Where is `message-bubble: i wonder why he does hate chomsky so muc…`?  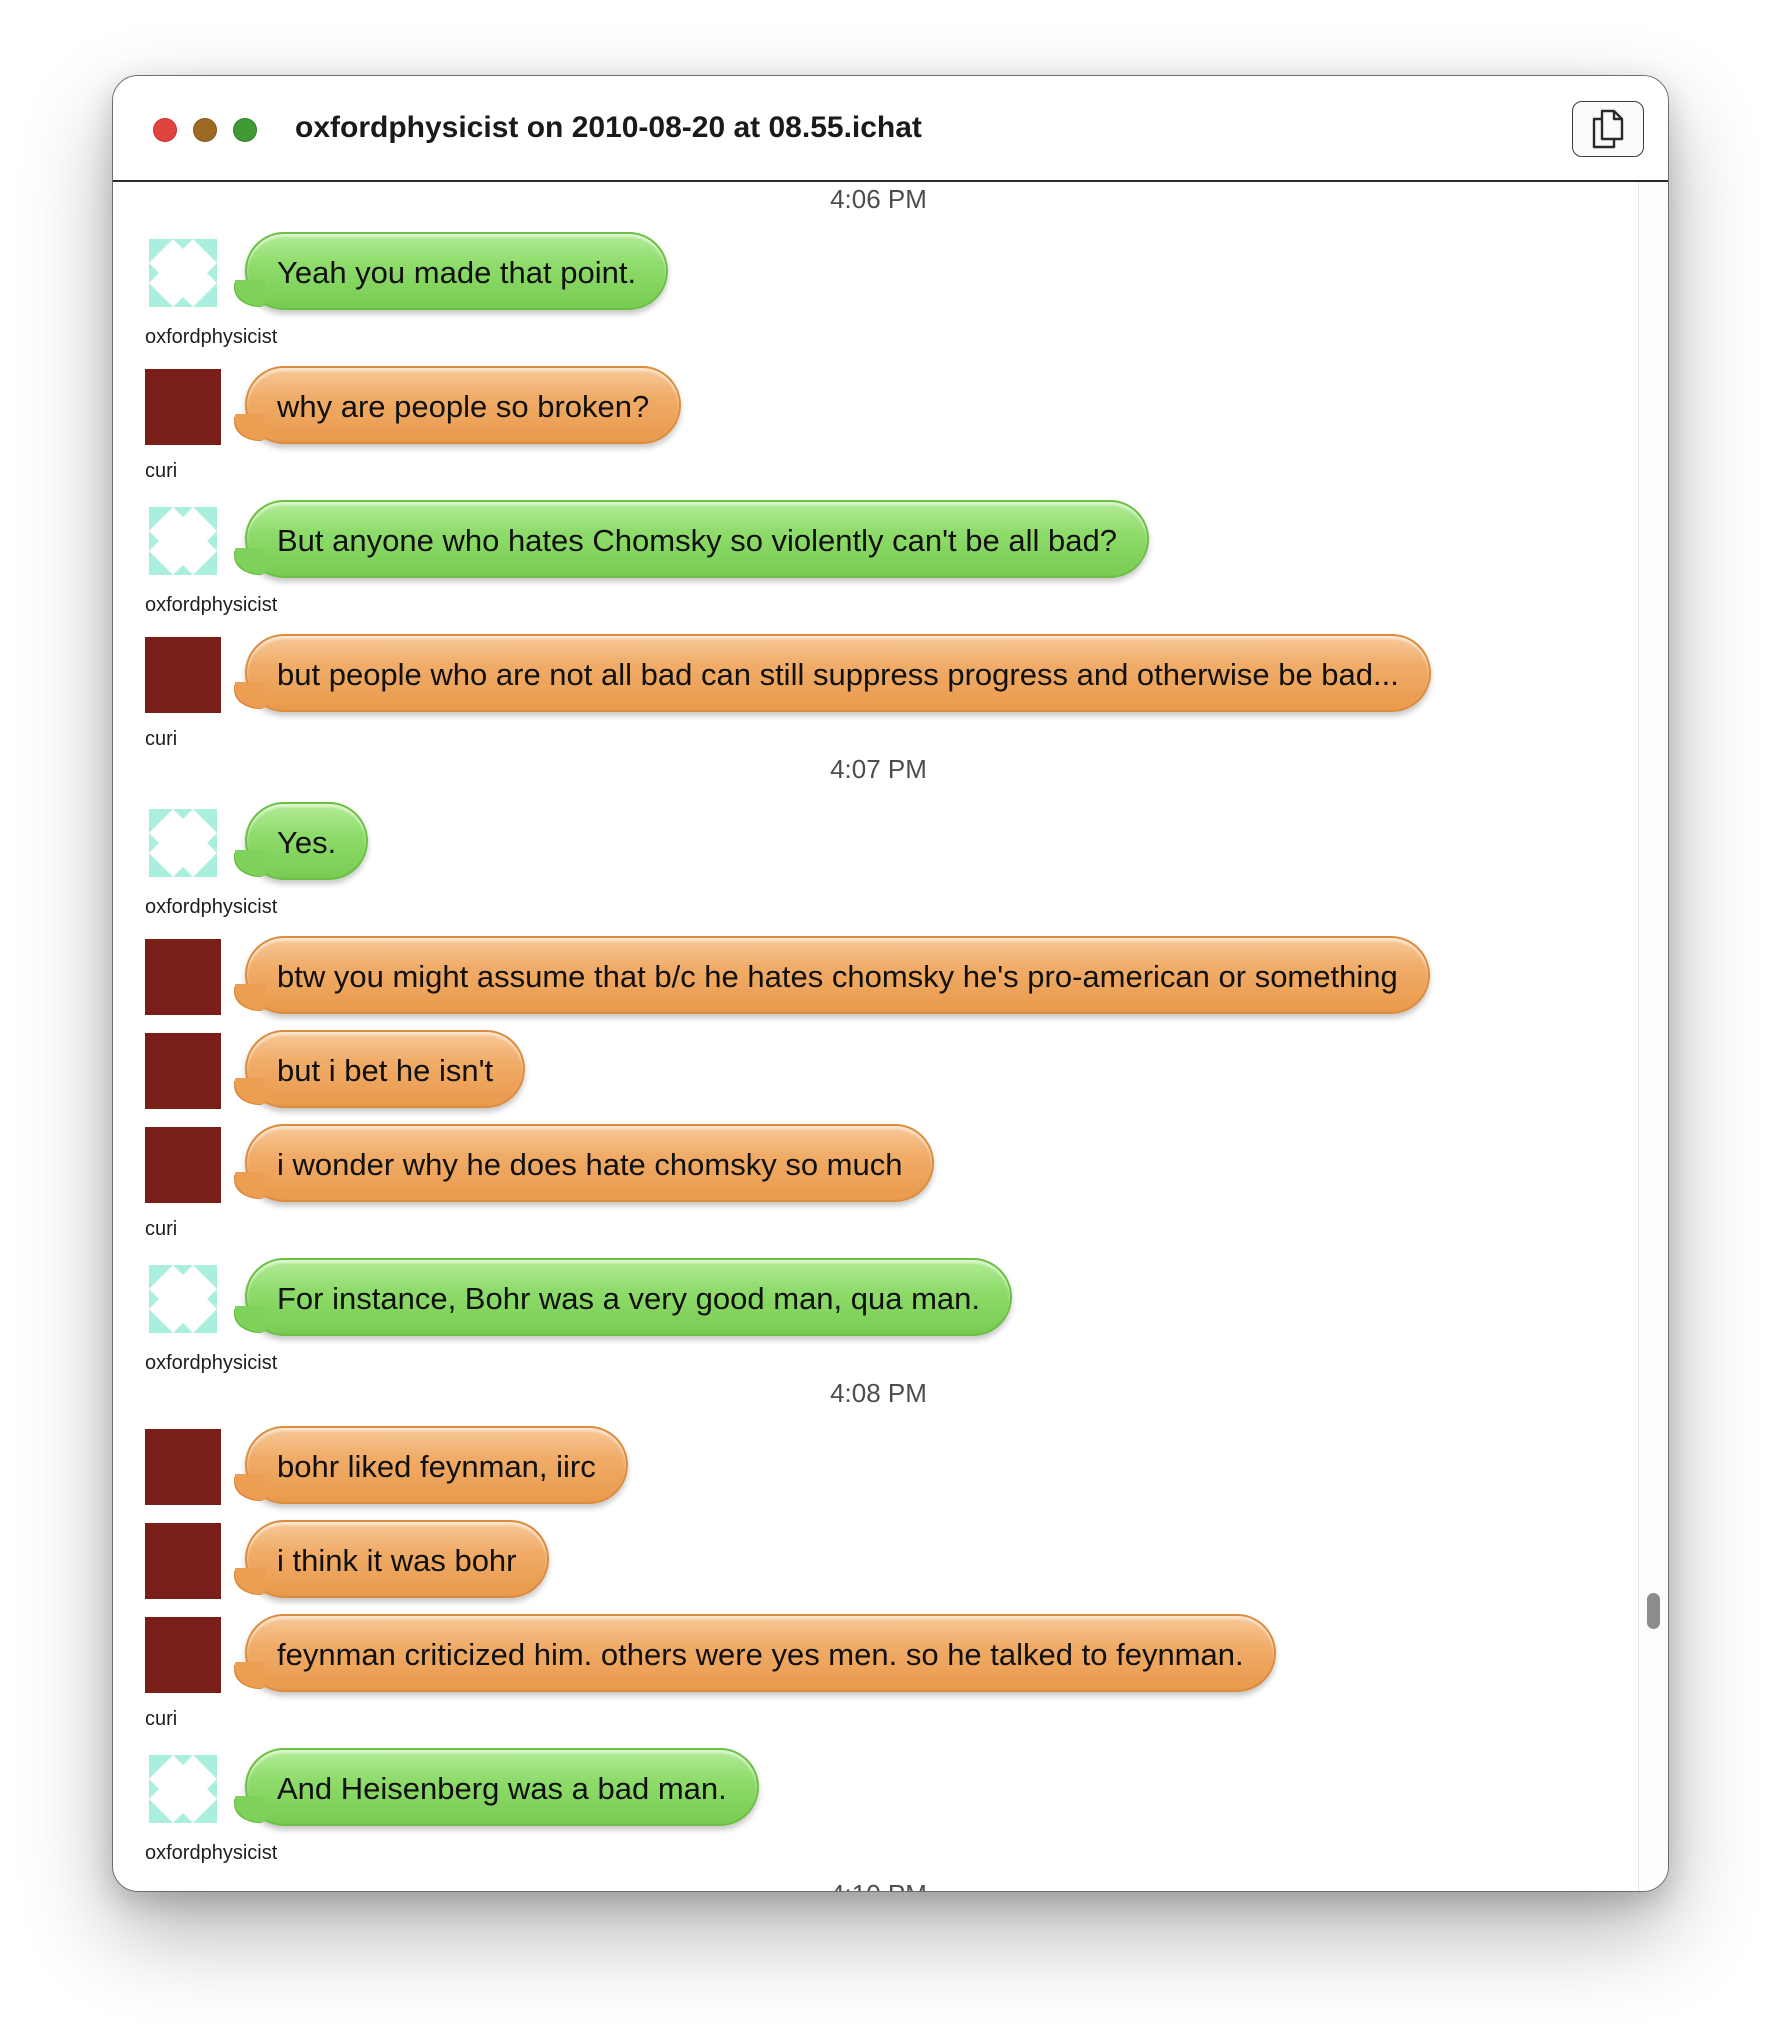 message-bubble: i wonder why he does hate chomsky so muc… is located at coordinates (584, 1163).